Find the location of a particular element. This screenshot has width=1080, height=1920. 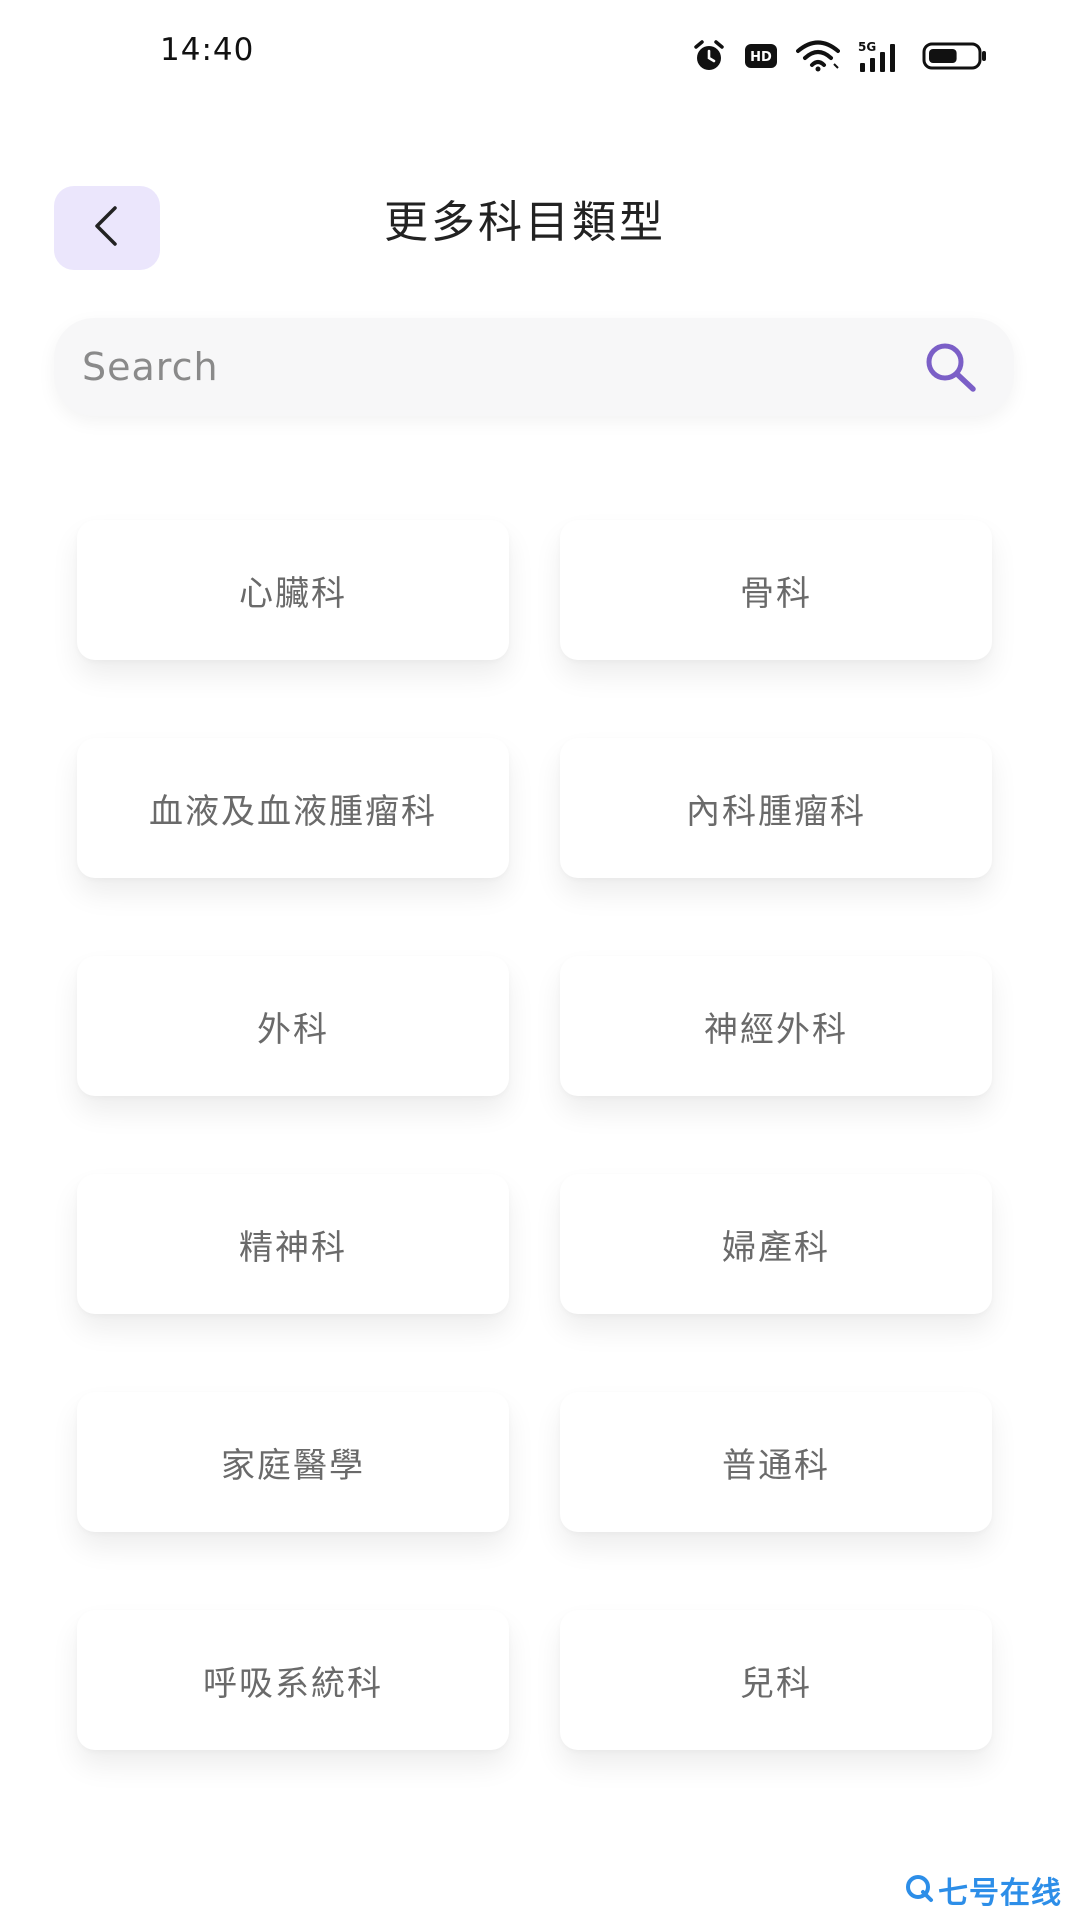

department-label: 神經外科 is located at coordinates (776, 1029).